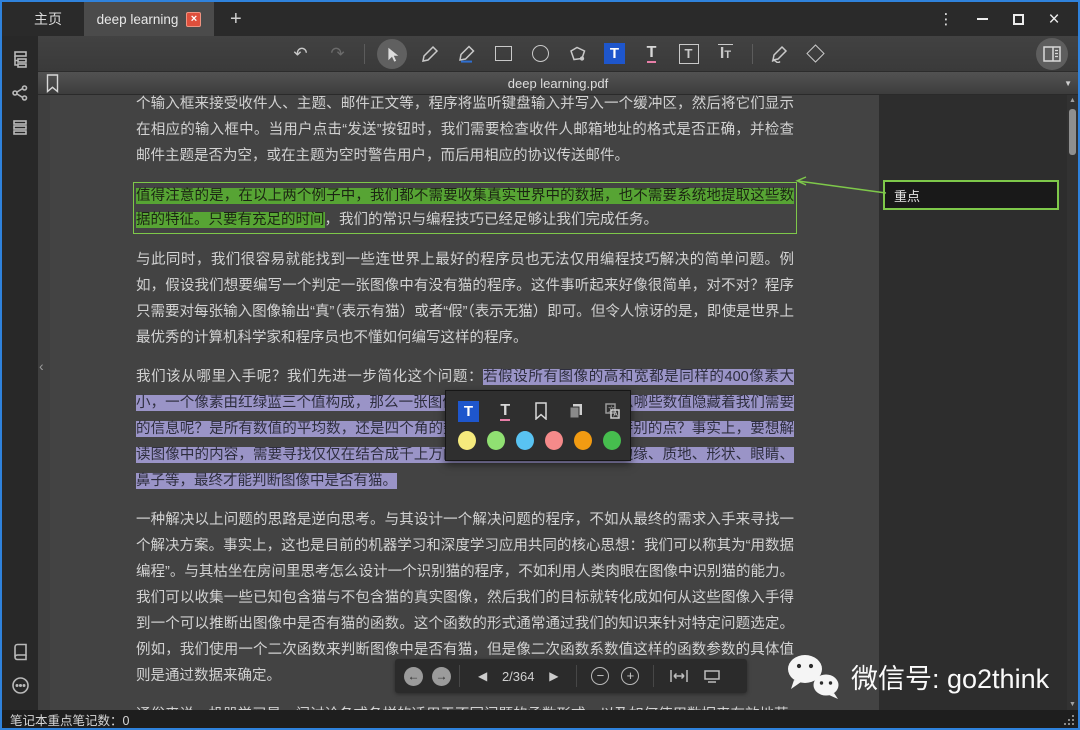 Image resolution: width=1080 pixels, height=730 pixels. What do you see at coordinates (813, 677) in the screenshot?
I see `wechat-icon` at bounding box center [813, 677].